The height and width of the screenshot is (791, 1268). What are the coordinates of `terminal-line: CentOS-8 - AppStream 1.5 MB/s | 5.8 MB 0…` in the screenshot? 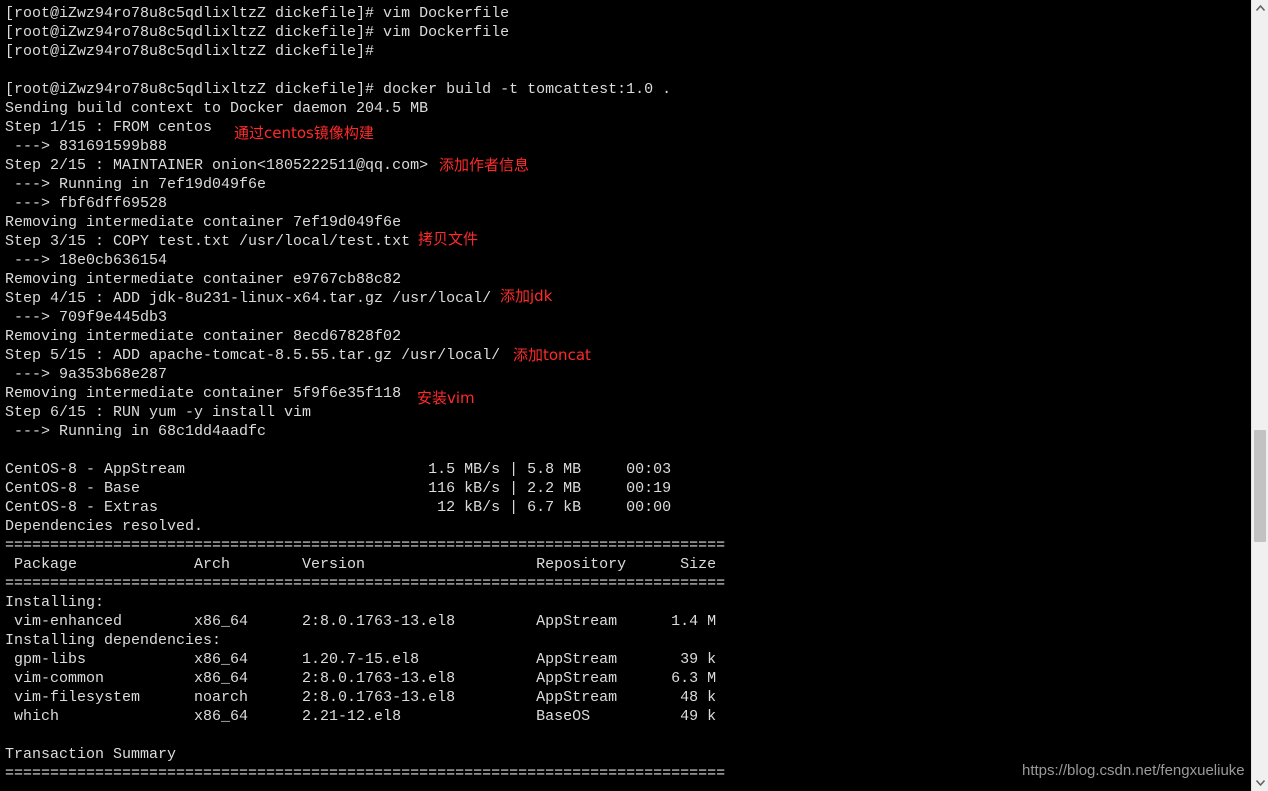 It's located at (338, 469).